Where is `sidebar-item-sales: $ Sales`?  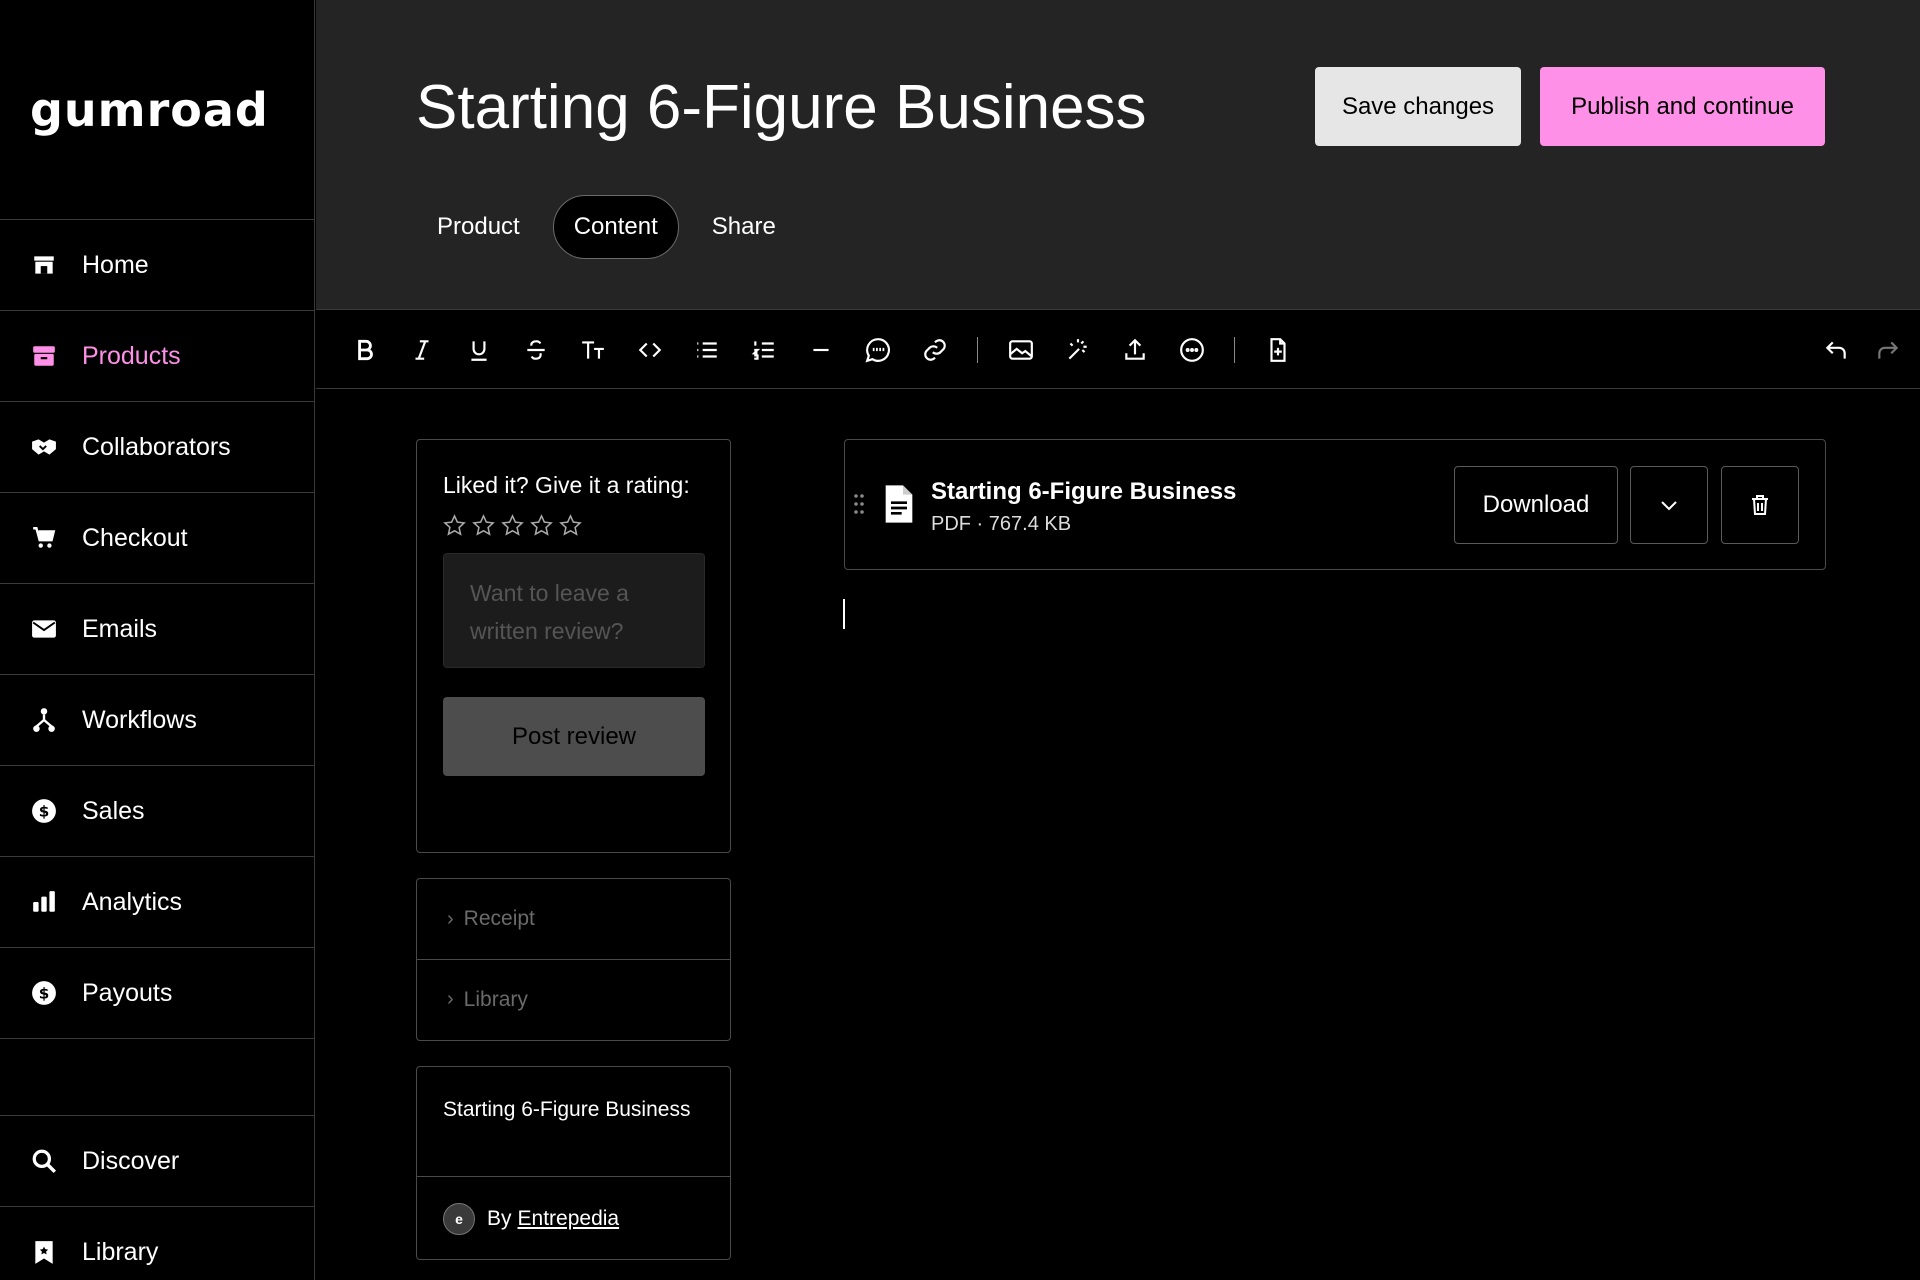
sidebar-item-sales: $ Sales is located at coordinates (157, 811).